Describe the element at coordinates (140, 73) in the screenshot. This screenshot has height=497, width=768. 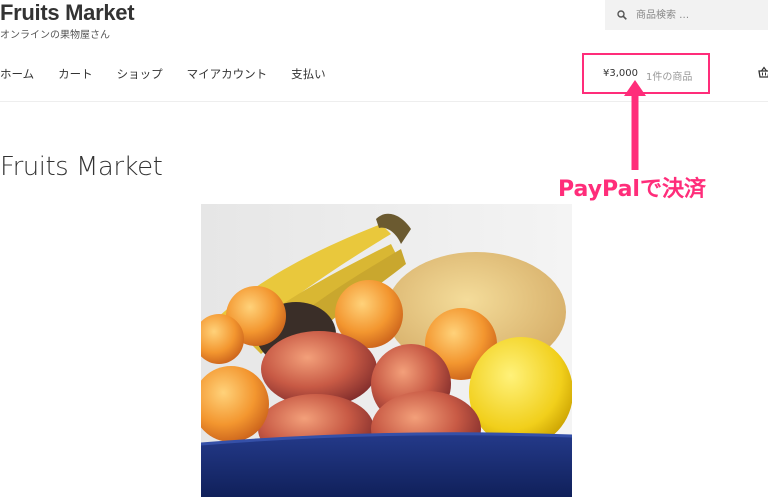
I see `nav-item-shop: ショップ` at that location.